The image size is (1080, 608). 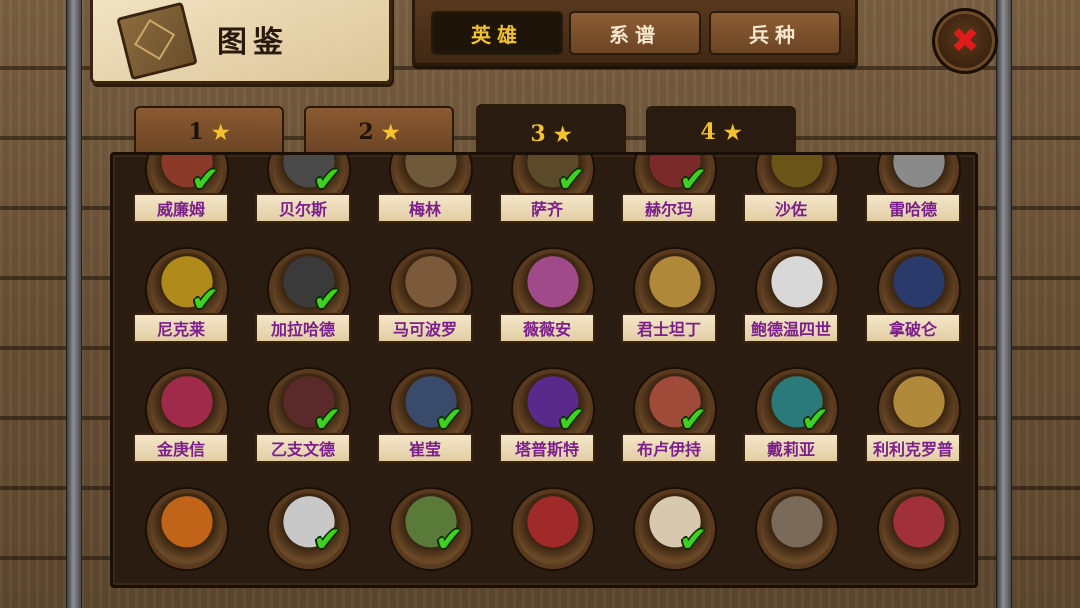 What do you see at coordinates (253, 42) in the screenshot?
I see `page-title: 图鉴` at bounding box center [253, 42].